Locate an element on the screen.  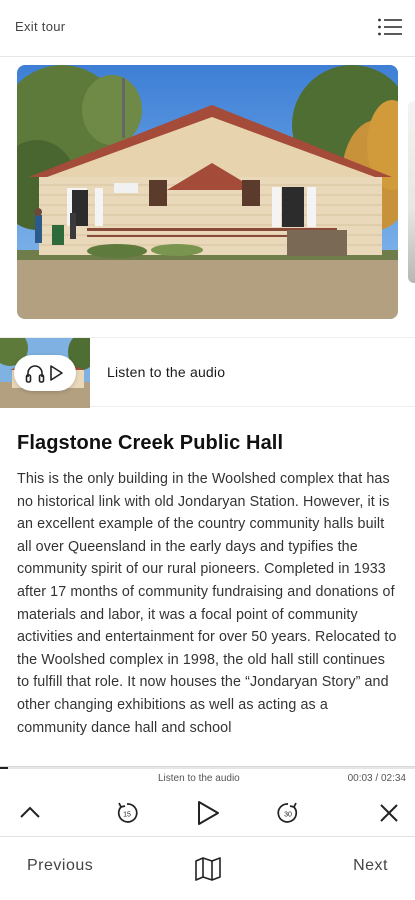
next-button: Next is located at coordinates (370, 866).